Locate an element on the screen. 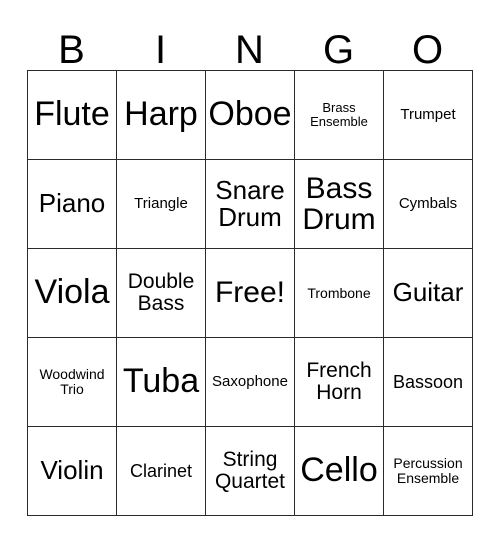 The image size is (500, 544). bingo-cell: Bass Drum is located at coordinates (339, 204).